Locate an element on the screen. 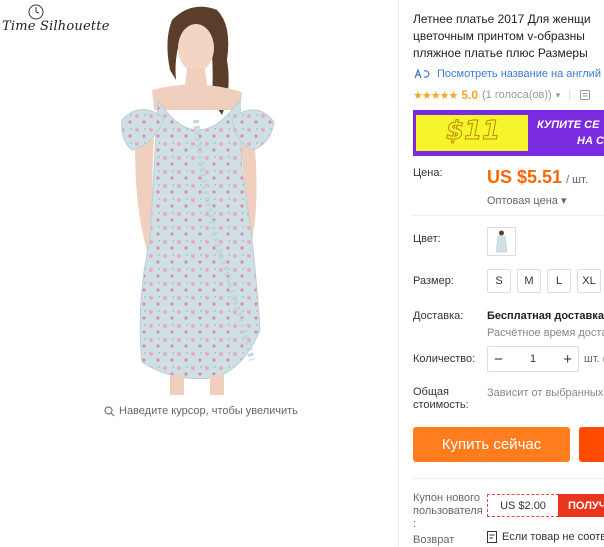  column-divider is located at coordinates (398, 273).